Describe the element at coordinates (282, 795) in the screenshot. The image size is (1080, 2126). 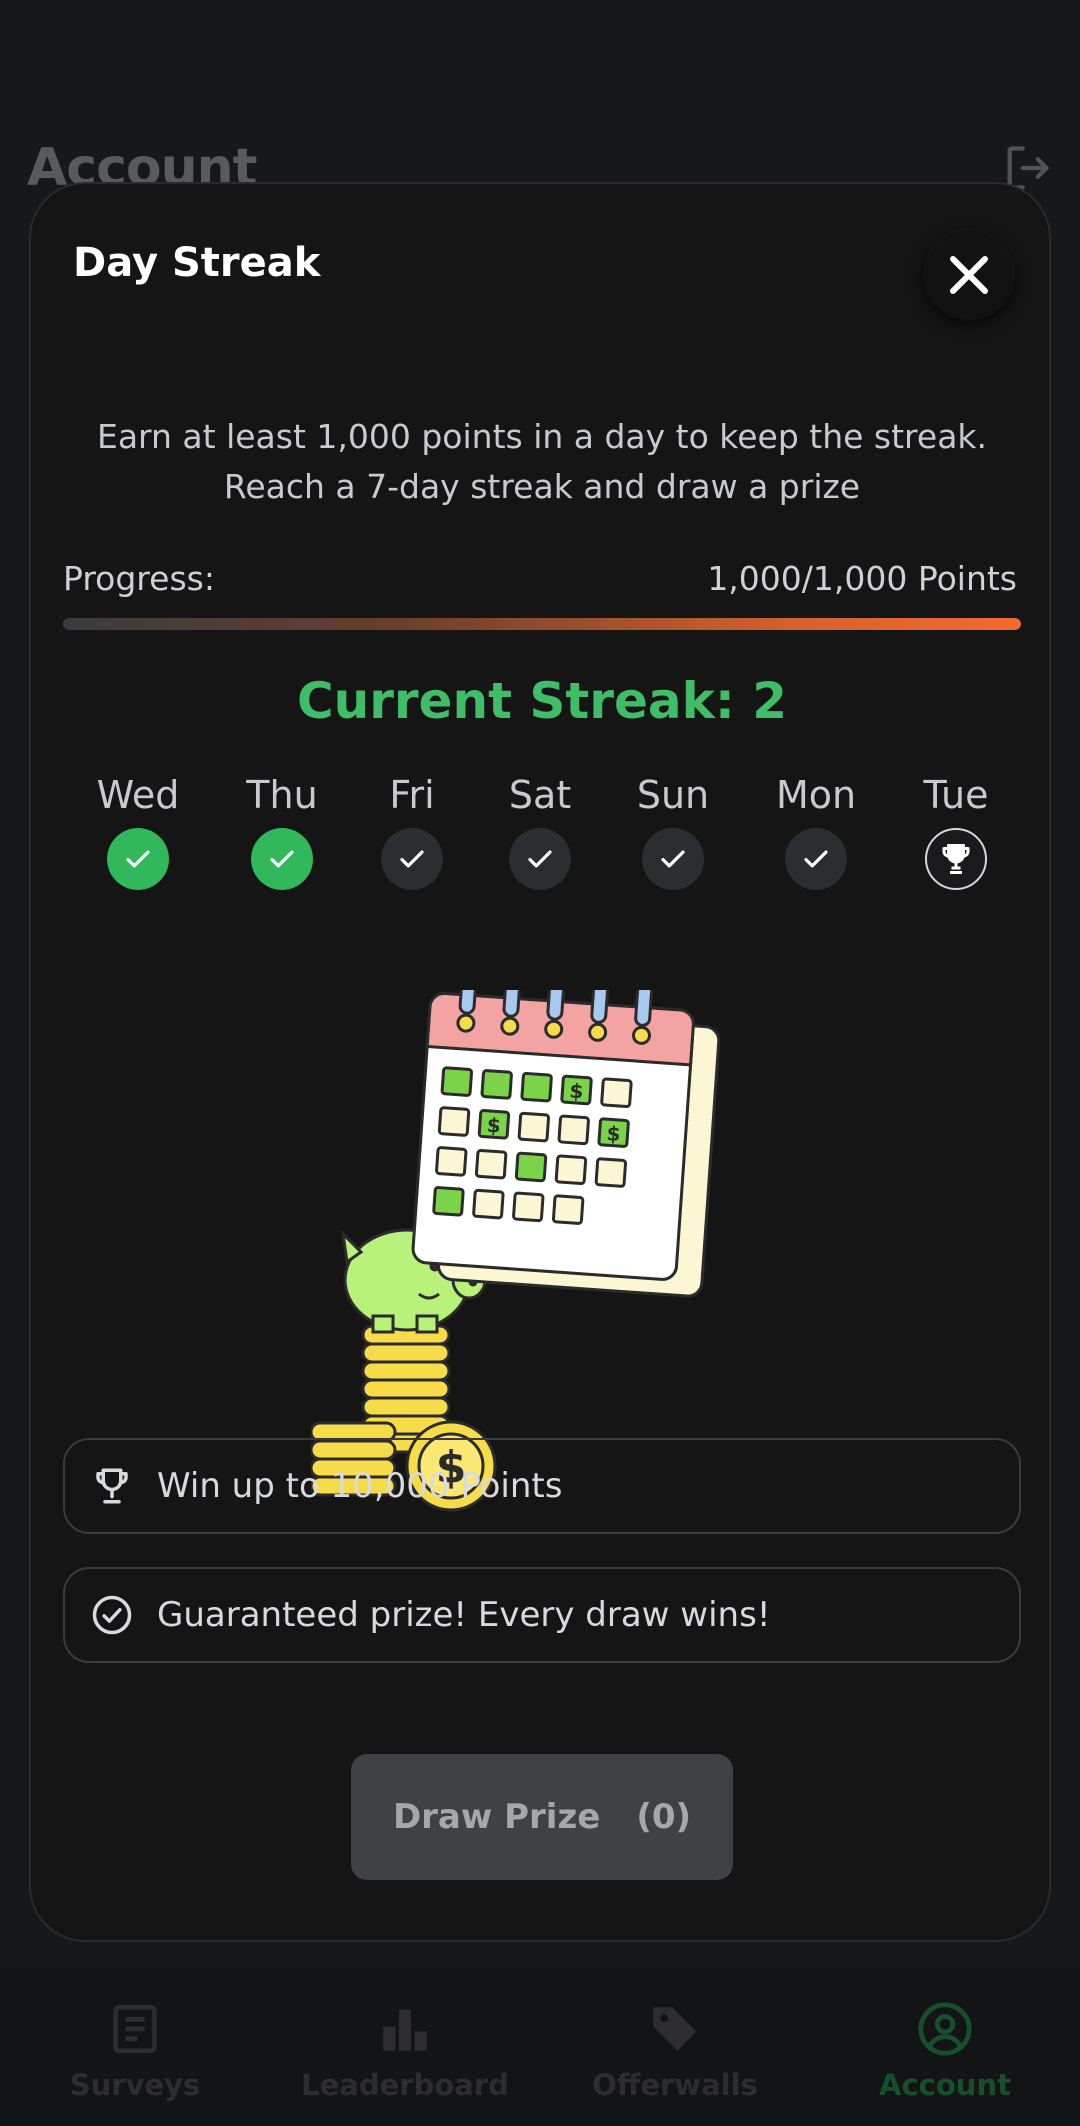
I see `day-label: Thu` at that location.